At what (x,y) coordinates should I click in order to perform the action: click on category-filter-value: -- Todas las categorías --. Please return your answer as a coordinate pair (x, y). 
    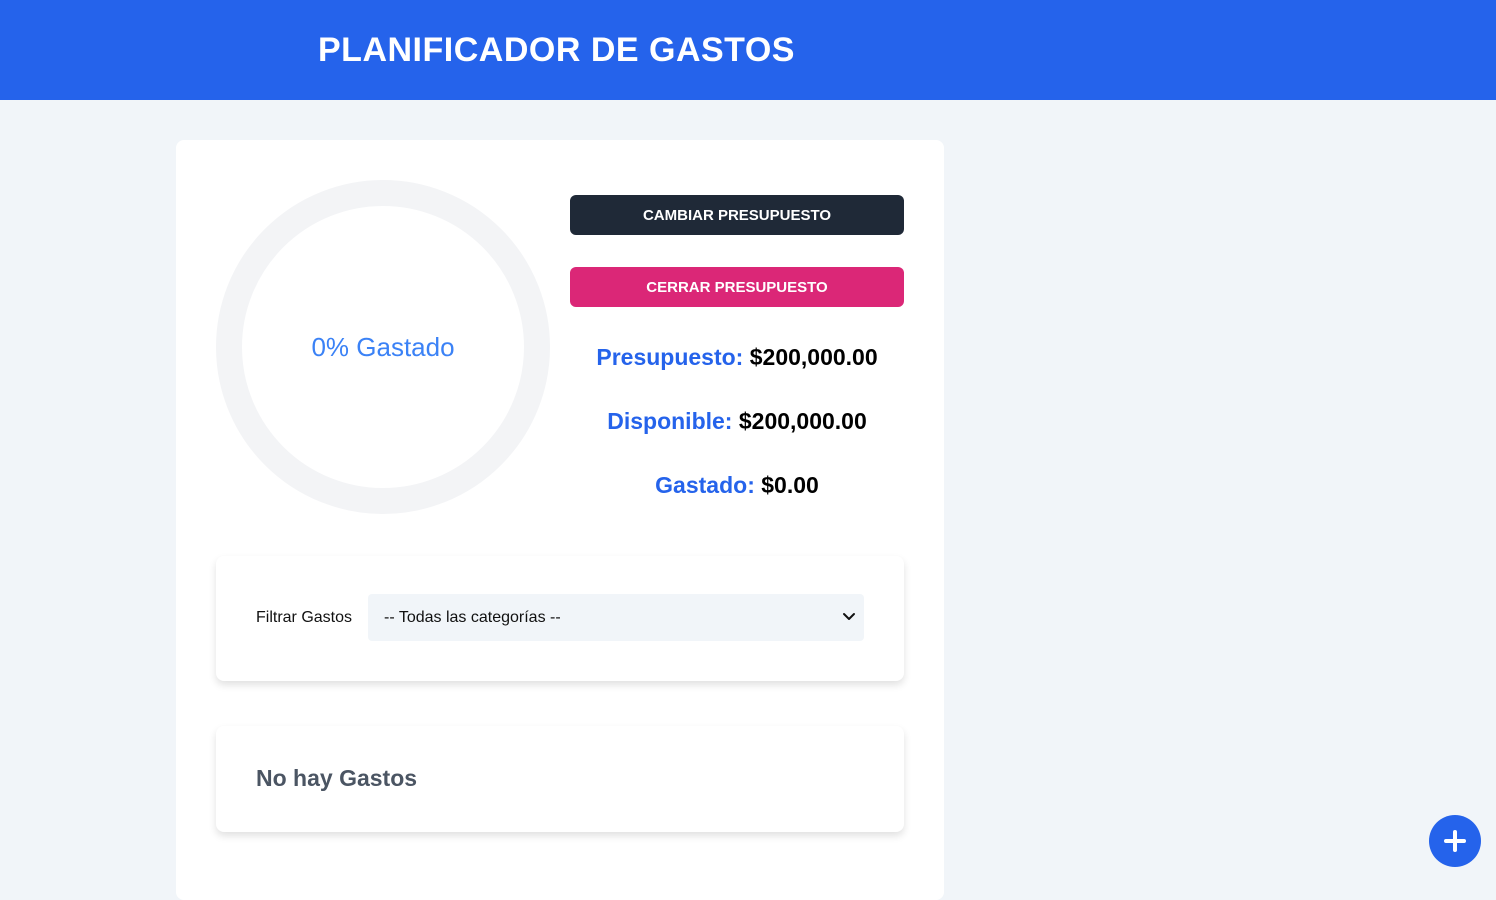
    Looking at the image, I should click on (472, 617).